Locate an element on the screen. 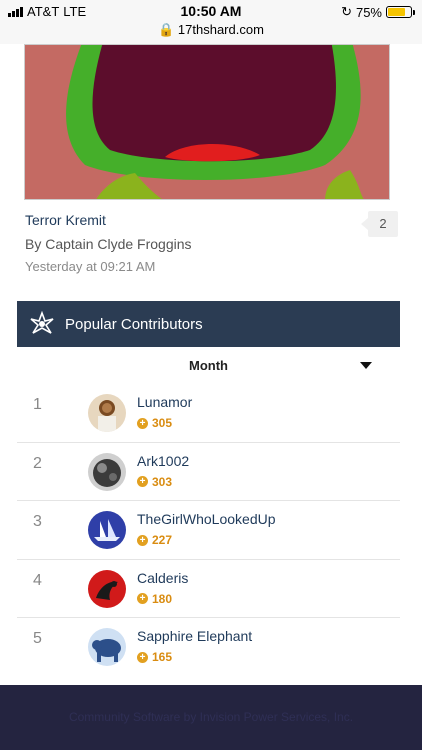 The height and width of the screenshot is (750, 422). gallery-item-timestamp: Yesterday at 09:21 AM is located at coordinates (90, 266).